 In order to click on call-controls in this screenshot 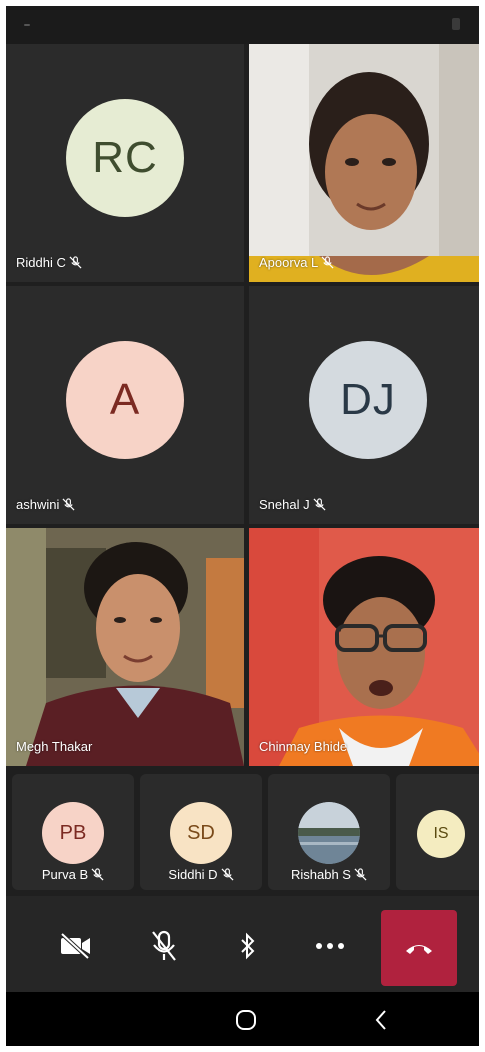, I will do `click(242, 944)`.